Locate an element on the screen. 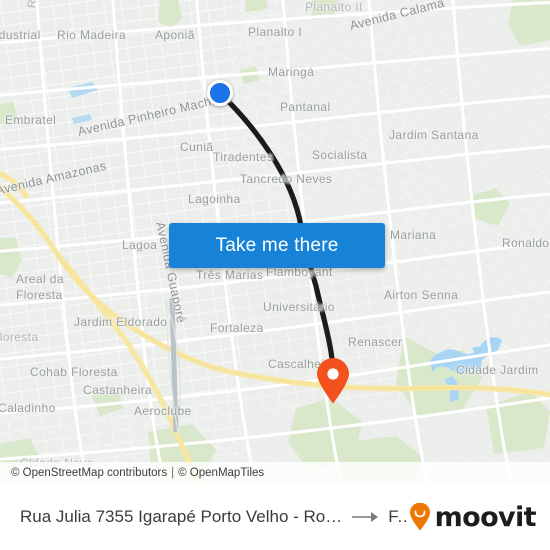  moovit-pin-icon is located at coordinates (419, 517).